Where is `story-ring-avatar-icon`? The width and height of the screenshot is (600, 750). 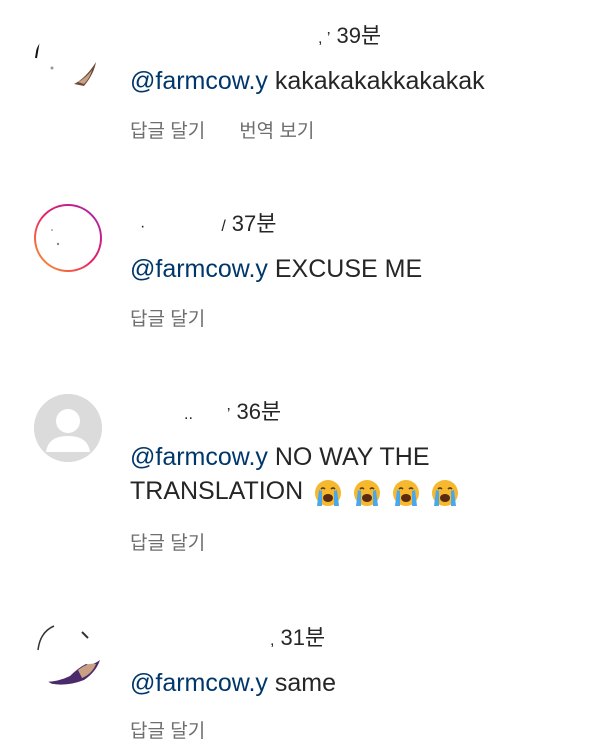
story-ring-avatar-icon is located at coordinates (68, 238).